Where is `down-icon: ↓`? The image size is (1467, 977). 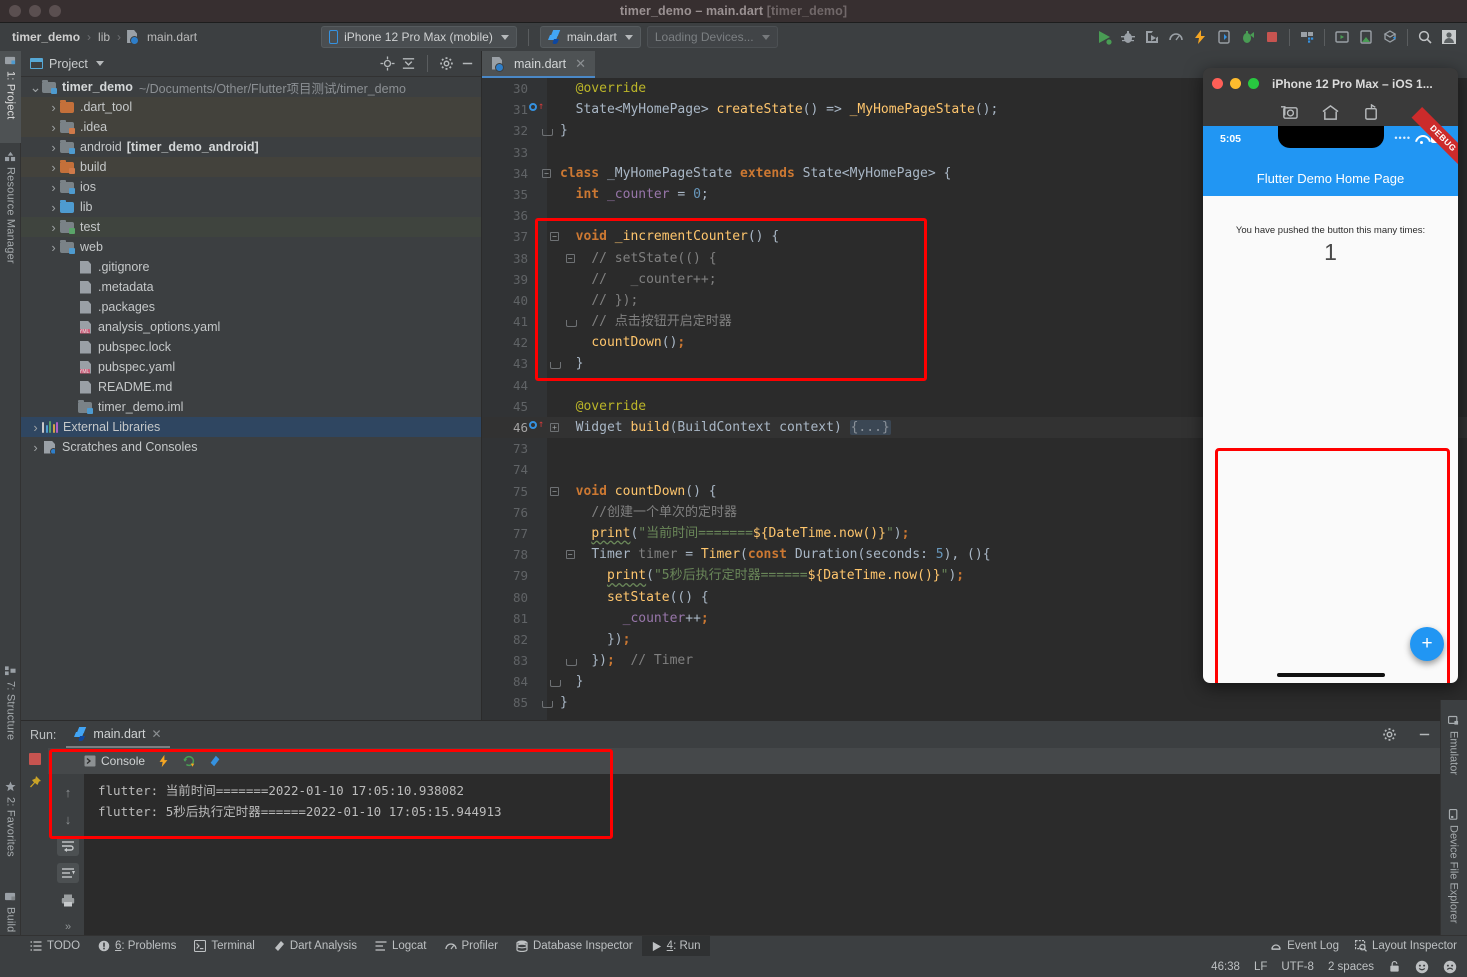 down-icon: ↓ is located at coordinates (68, 819).